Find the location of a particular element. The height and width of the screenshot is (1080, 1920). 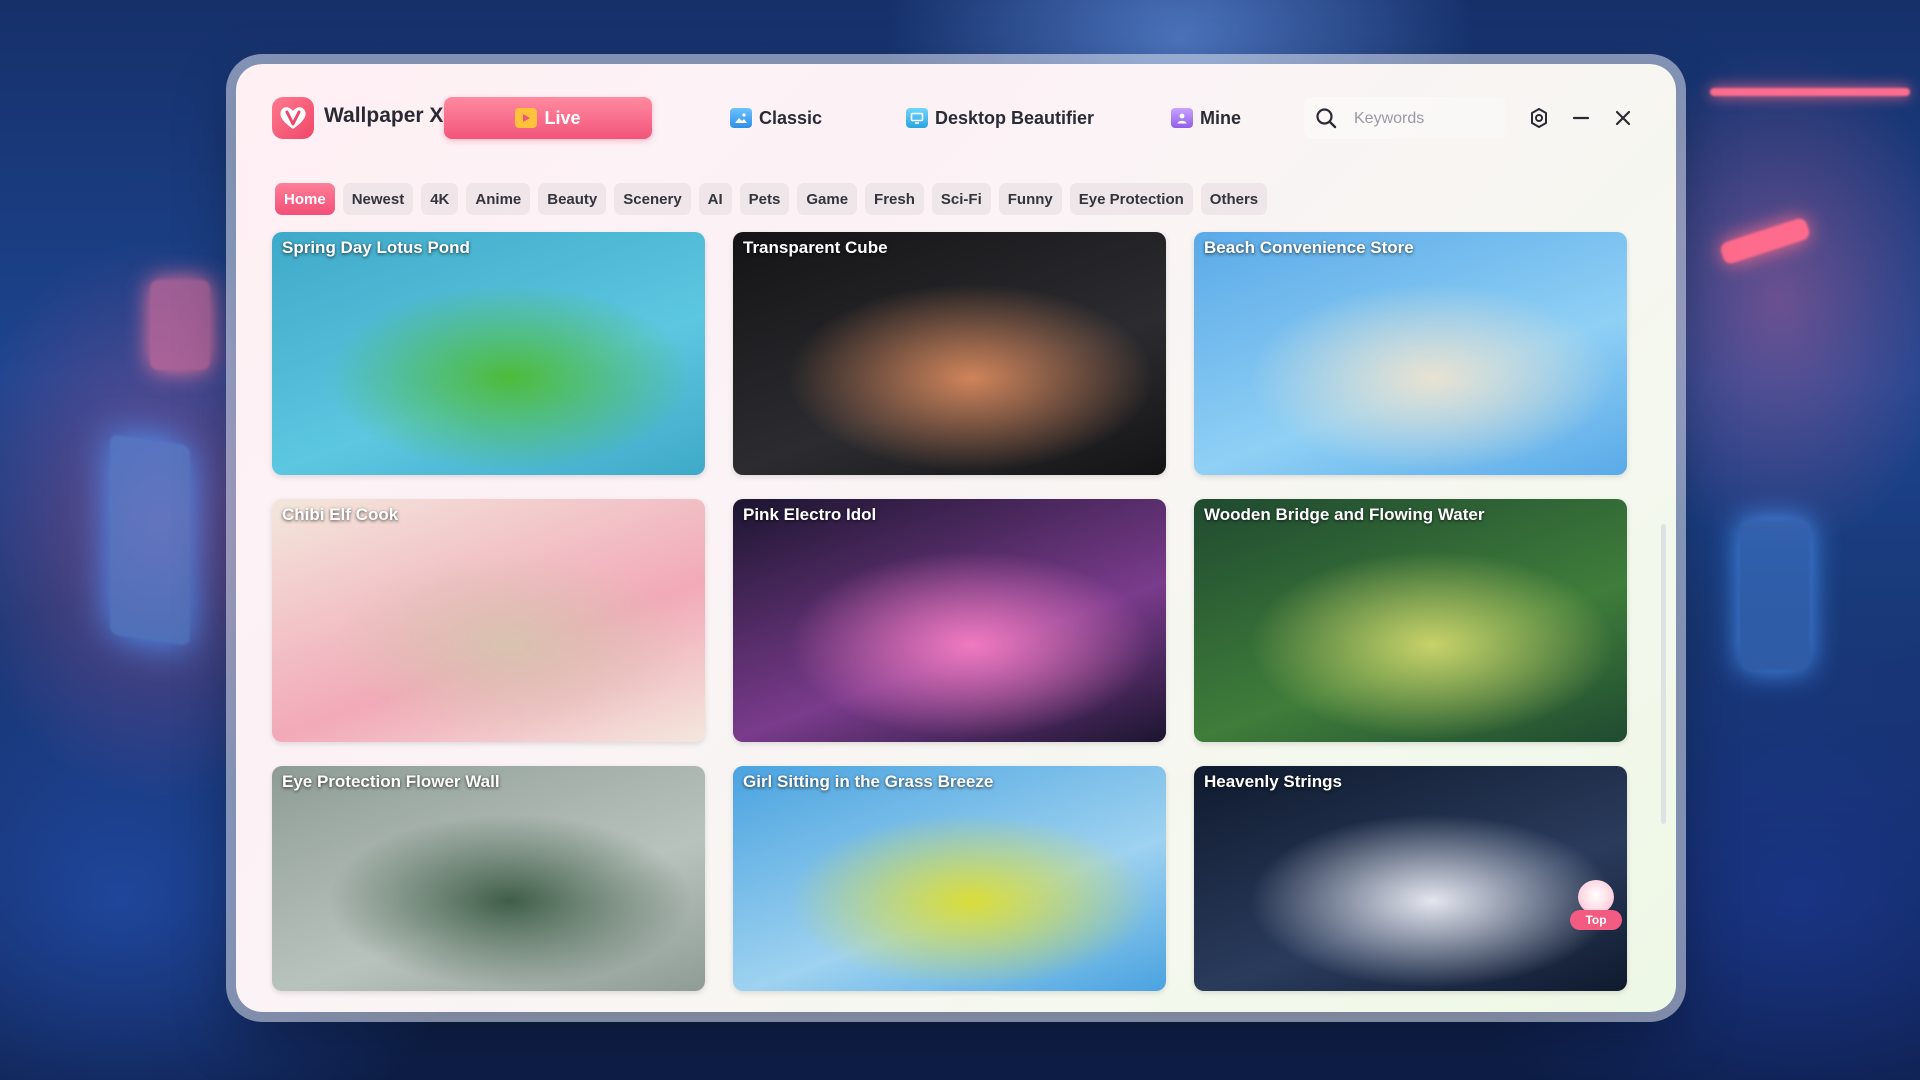

search-box is located at coordinates (1405, 118).